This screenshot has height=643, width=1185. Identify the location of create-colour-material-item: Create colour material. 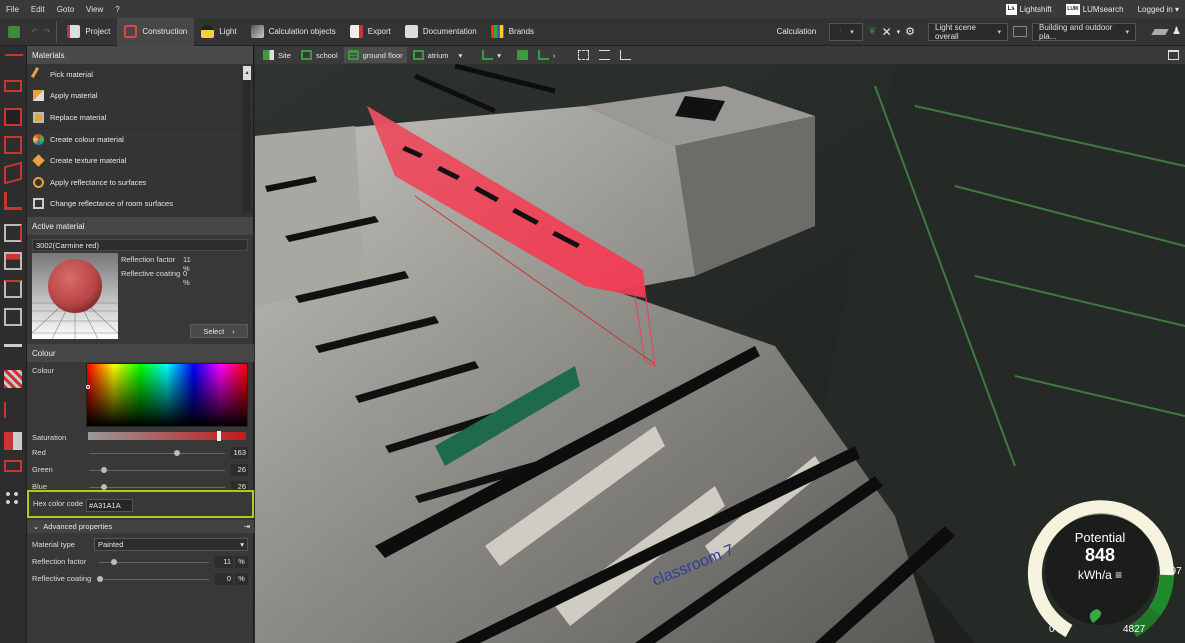
(140, 140).